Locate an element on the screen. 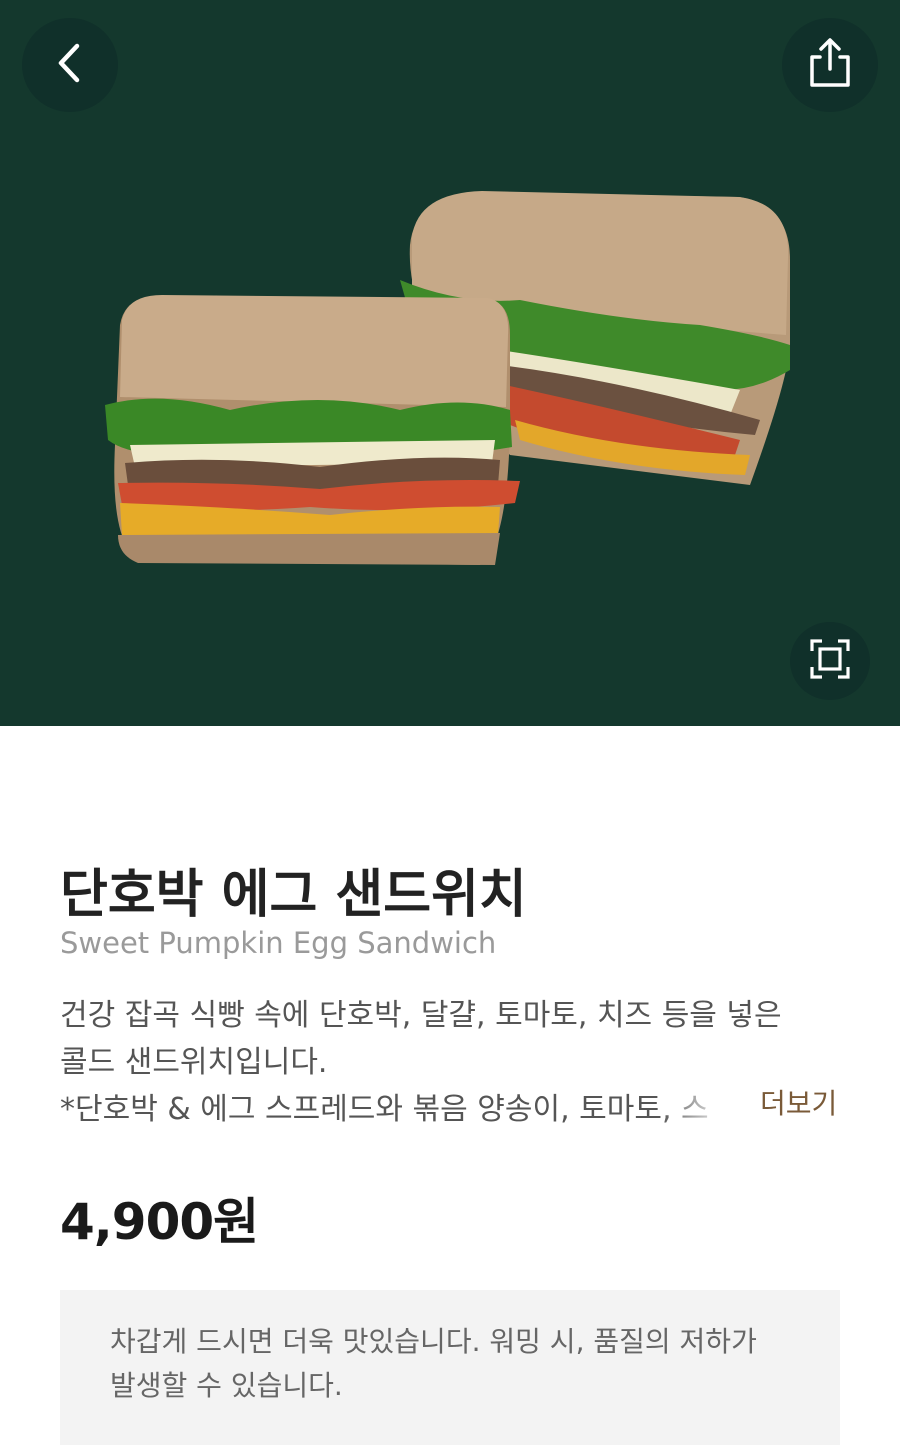 This screenshot has width=900, height=1453. product-subtitle: Sweet Pumpkin Egg Sandwich is located at coordinates (278, 943).